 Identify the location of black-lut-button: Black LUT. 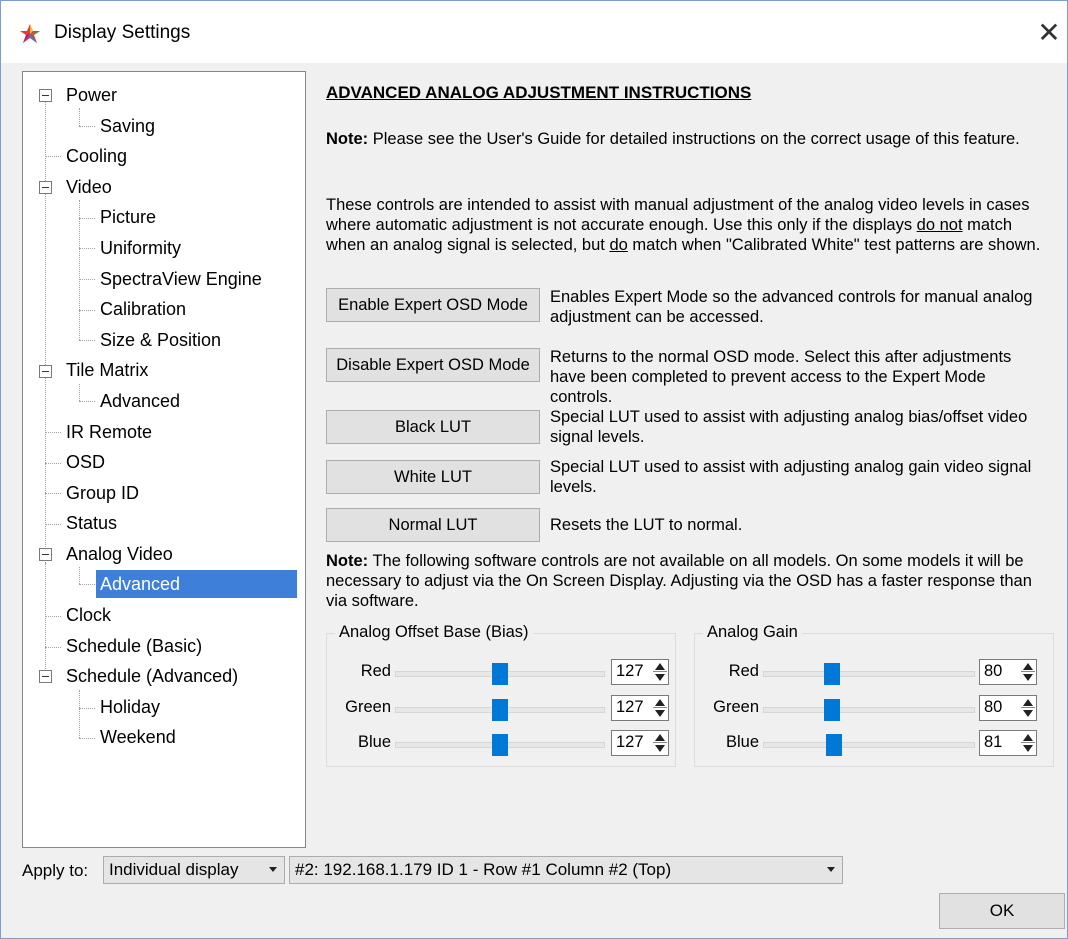
(433, 427).